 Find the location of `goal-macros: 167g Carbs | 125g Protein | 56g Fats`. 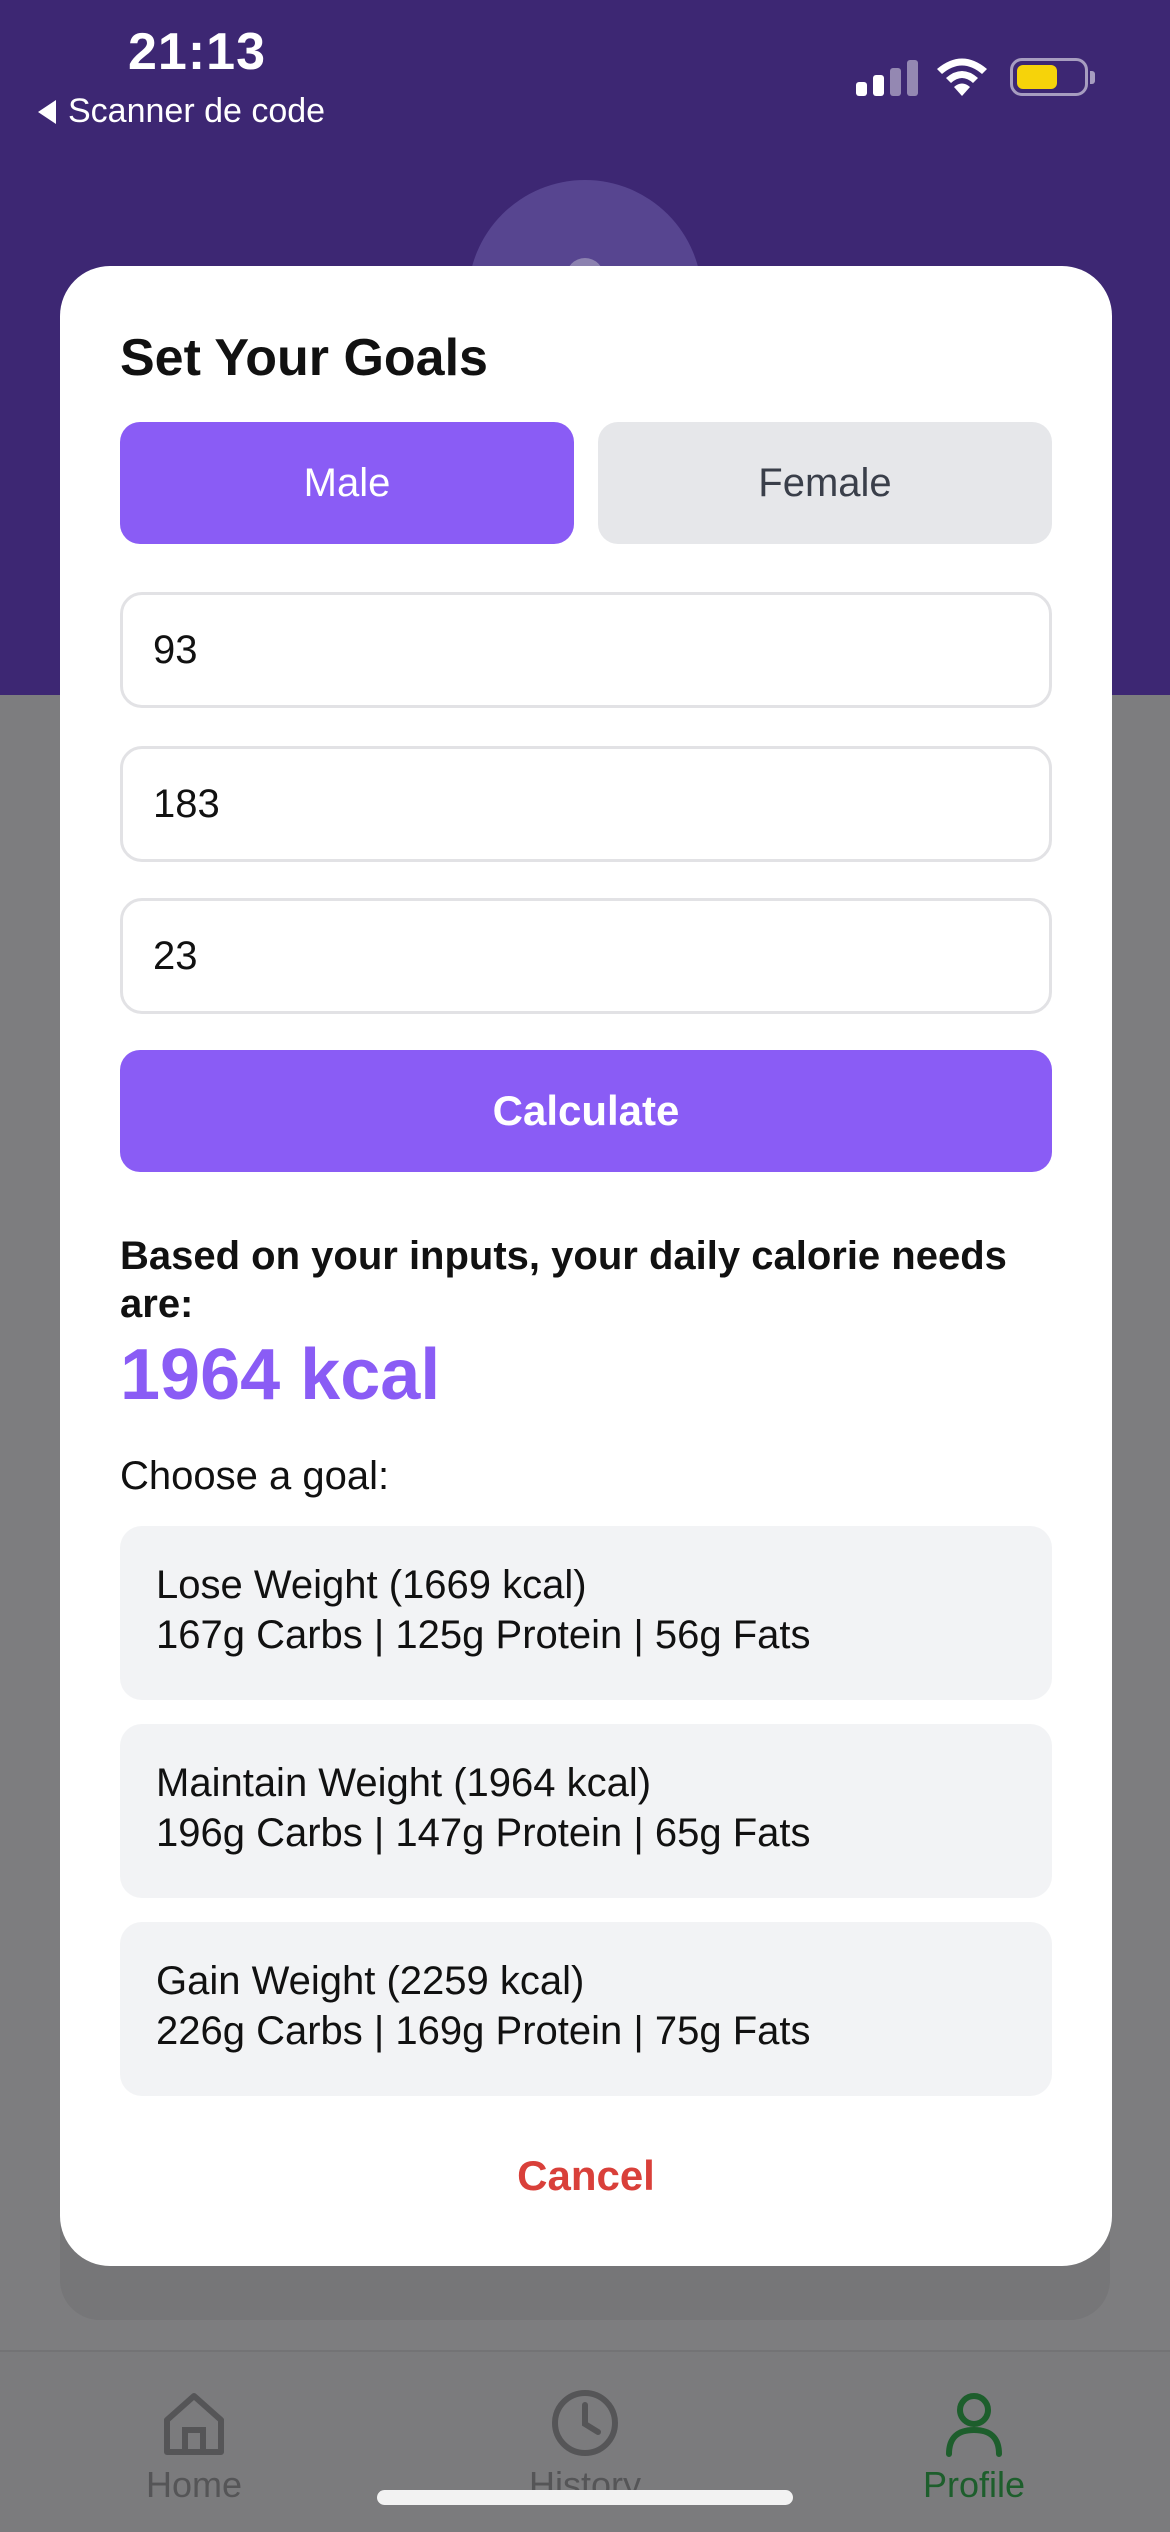

goal-macros: 167g Carbs | 125g Protein | 56g Fats is located at coordinates (483, 1635).